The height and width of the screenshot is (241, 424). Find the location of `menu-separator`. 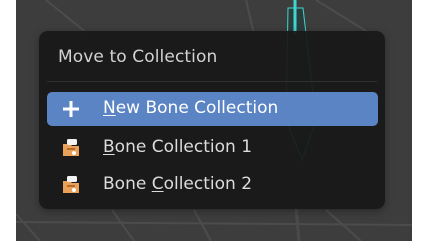

menu-separator is located at coordinates (212, 81).